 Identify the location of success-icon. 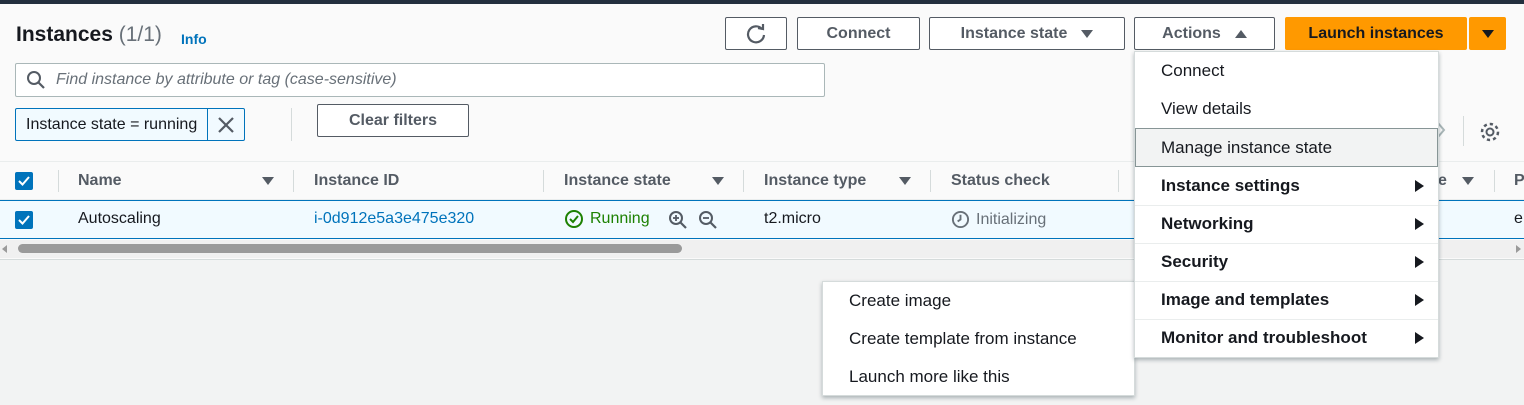
(574, 219).